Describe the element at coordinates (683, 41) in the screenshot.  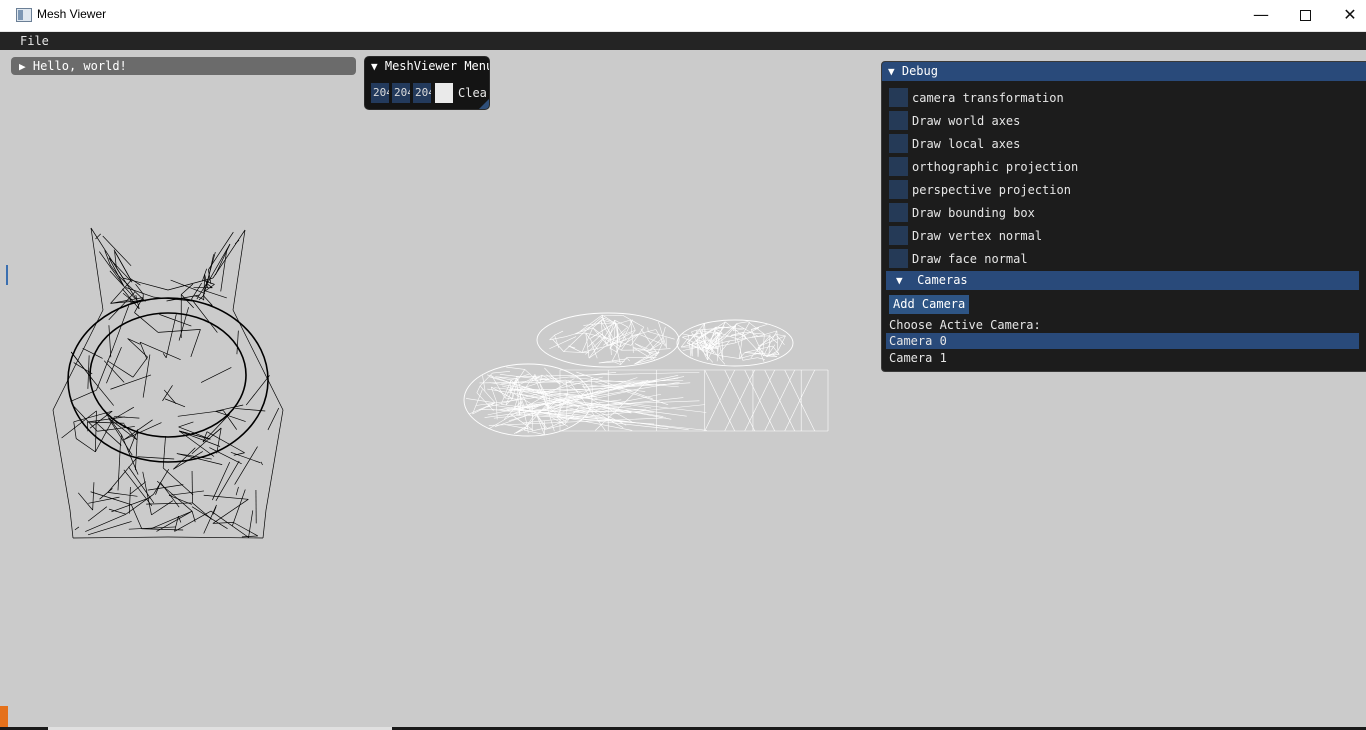
I see `menu-bar: File` at that location.